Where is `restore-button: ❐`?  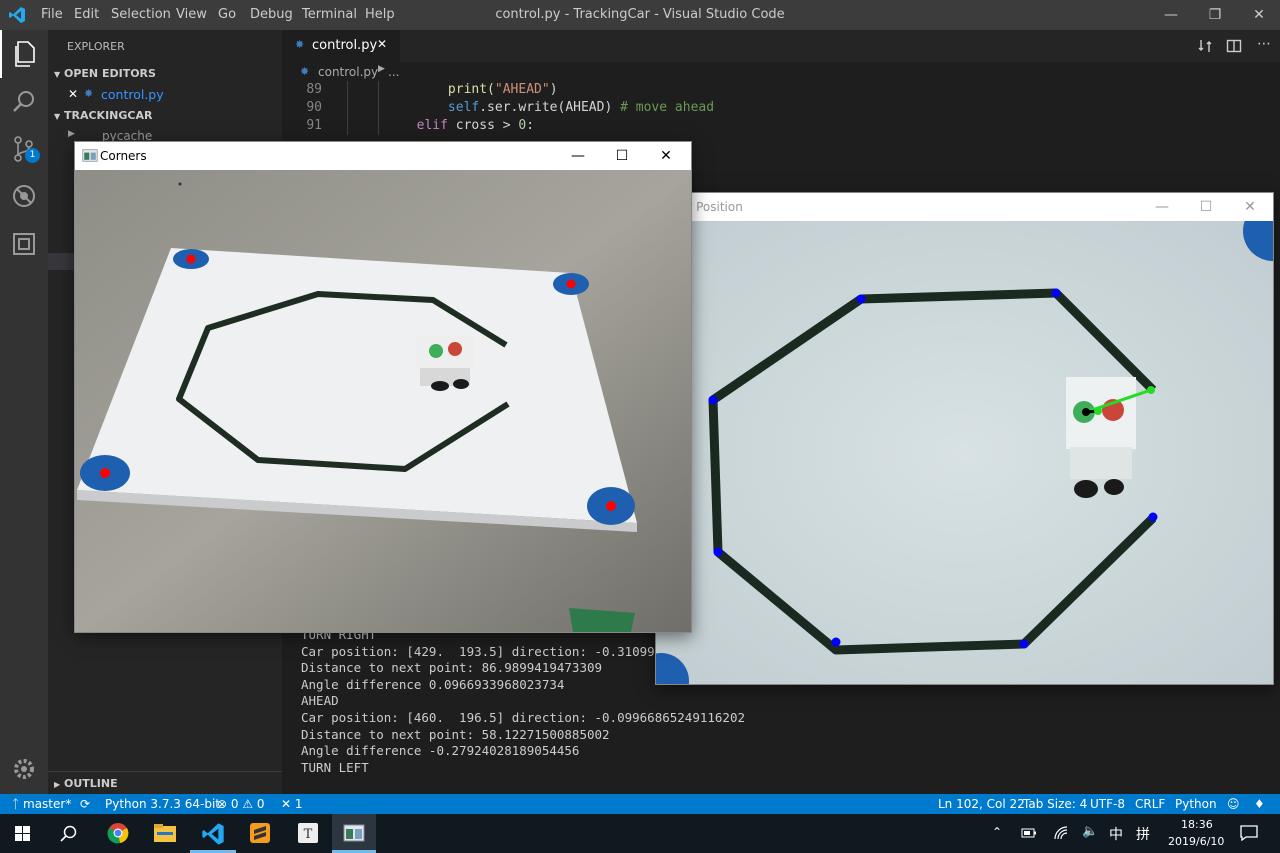 restore-button: ❐ is located at coordinates (1215, 15).